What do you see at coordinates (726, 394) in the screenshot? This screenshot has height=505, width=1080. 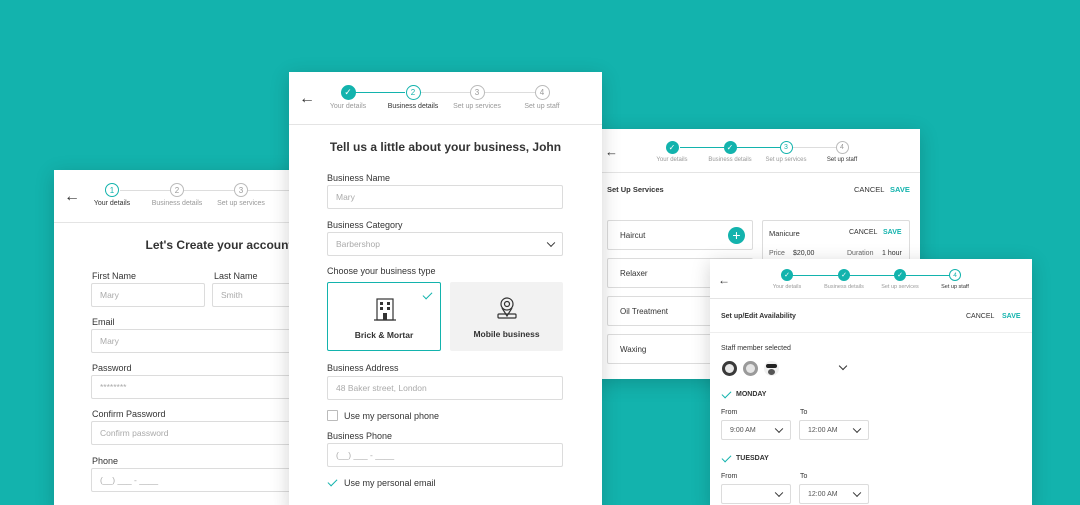 I see `monday-checkbox` at bounding box center [726, 394].